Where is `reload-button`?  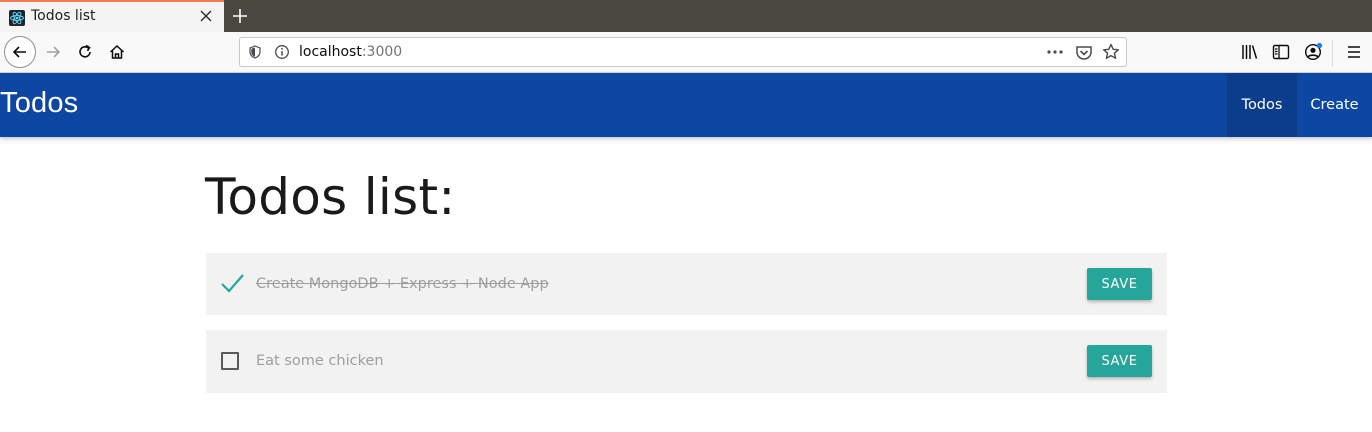 reload-button is located at coordinates (85, 52).